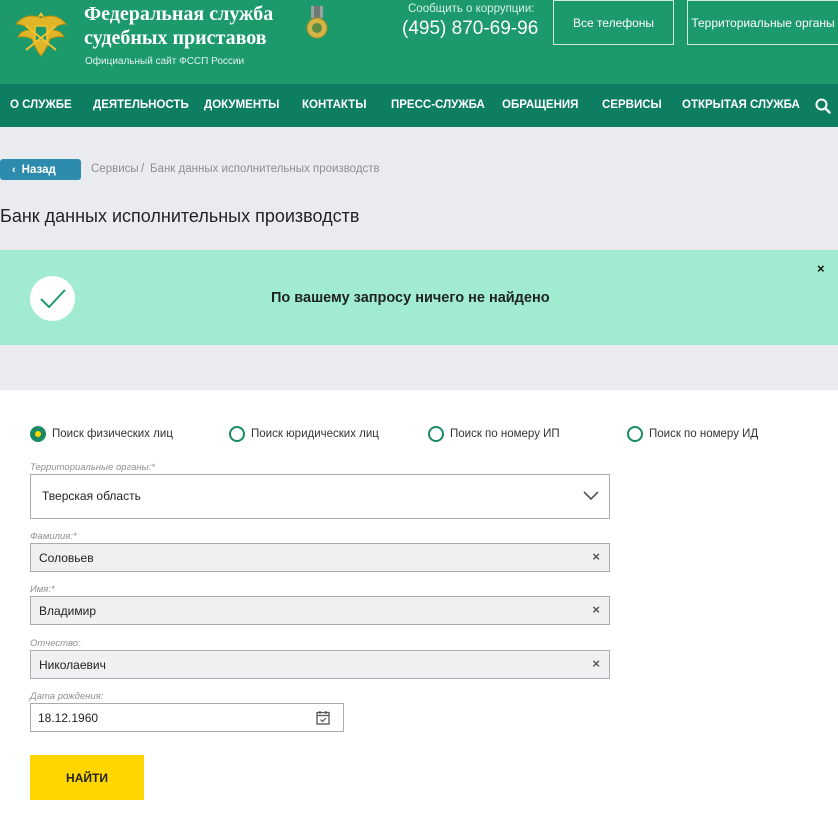 Image resolution: width=838 pixels, height=818 pixels. What do you see at coordinates (66, 558) in the screenshot?
I see `lastname-value: Соловьев` at bounding box center [66, 558].